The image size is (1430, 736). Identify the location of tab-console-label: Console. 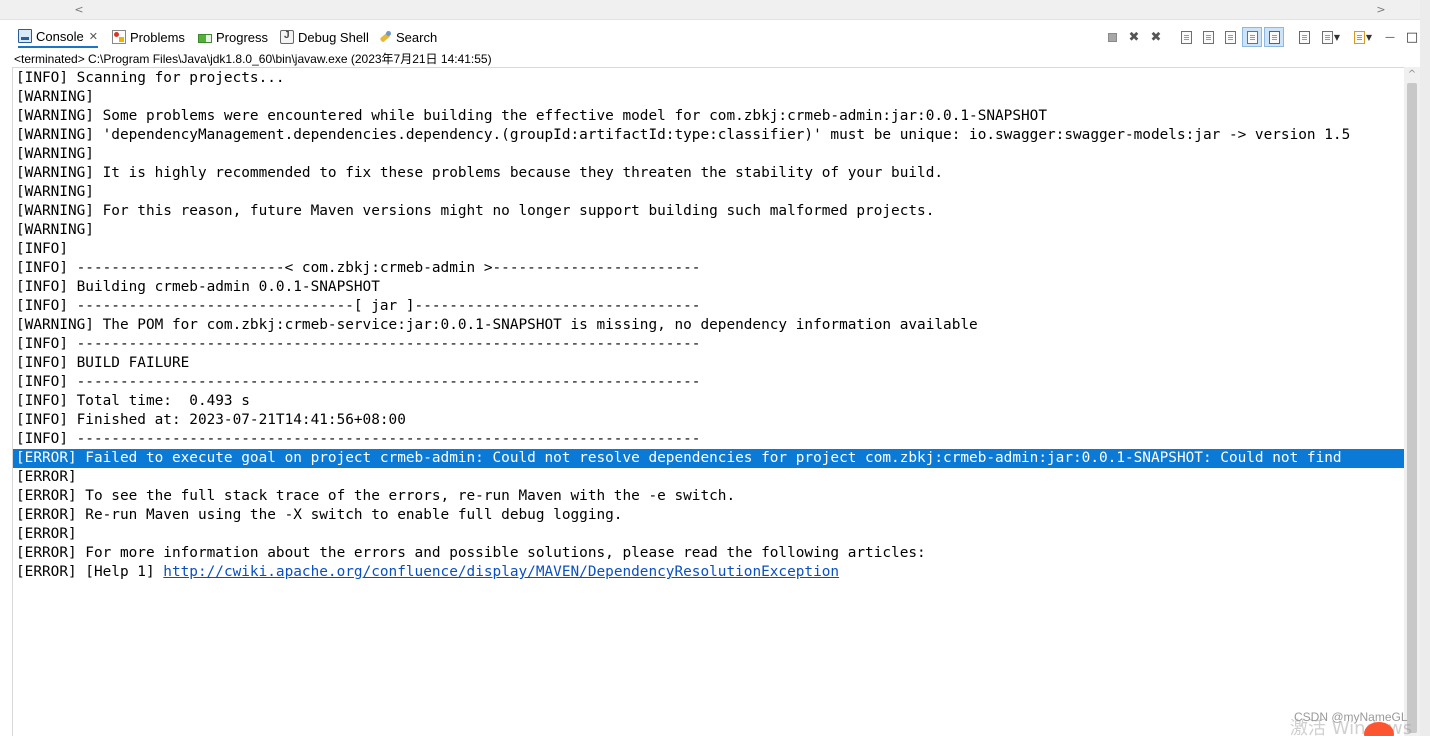
(60, 36).